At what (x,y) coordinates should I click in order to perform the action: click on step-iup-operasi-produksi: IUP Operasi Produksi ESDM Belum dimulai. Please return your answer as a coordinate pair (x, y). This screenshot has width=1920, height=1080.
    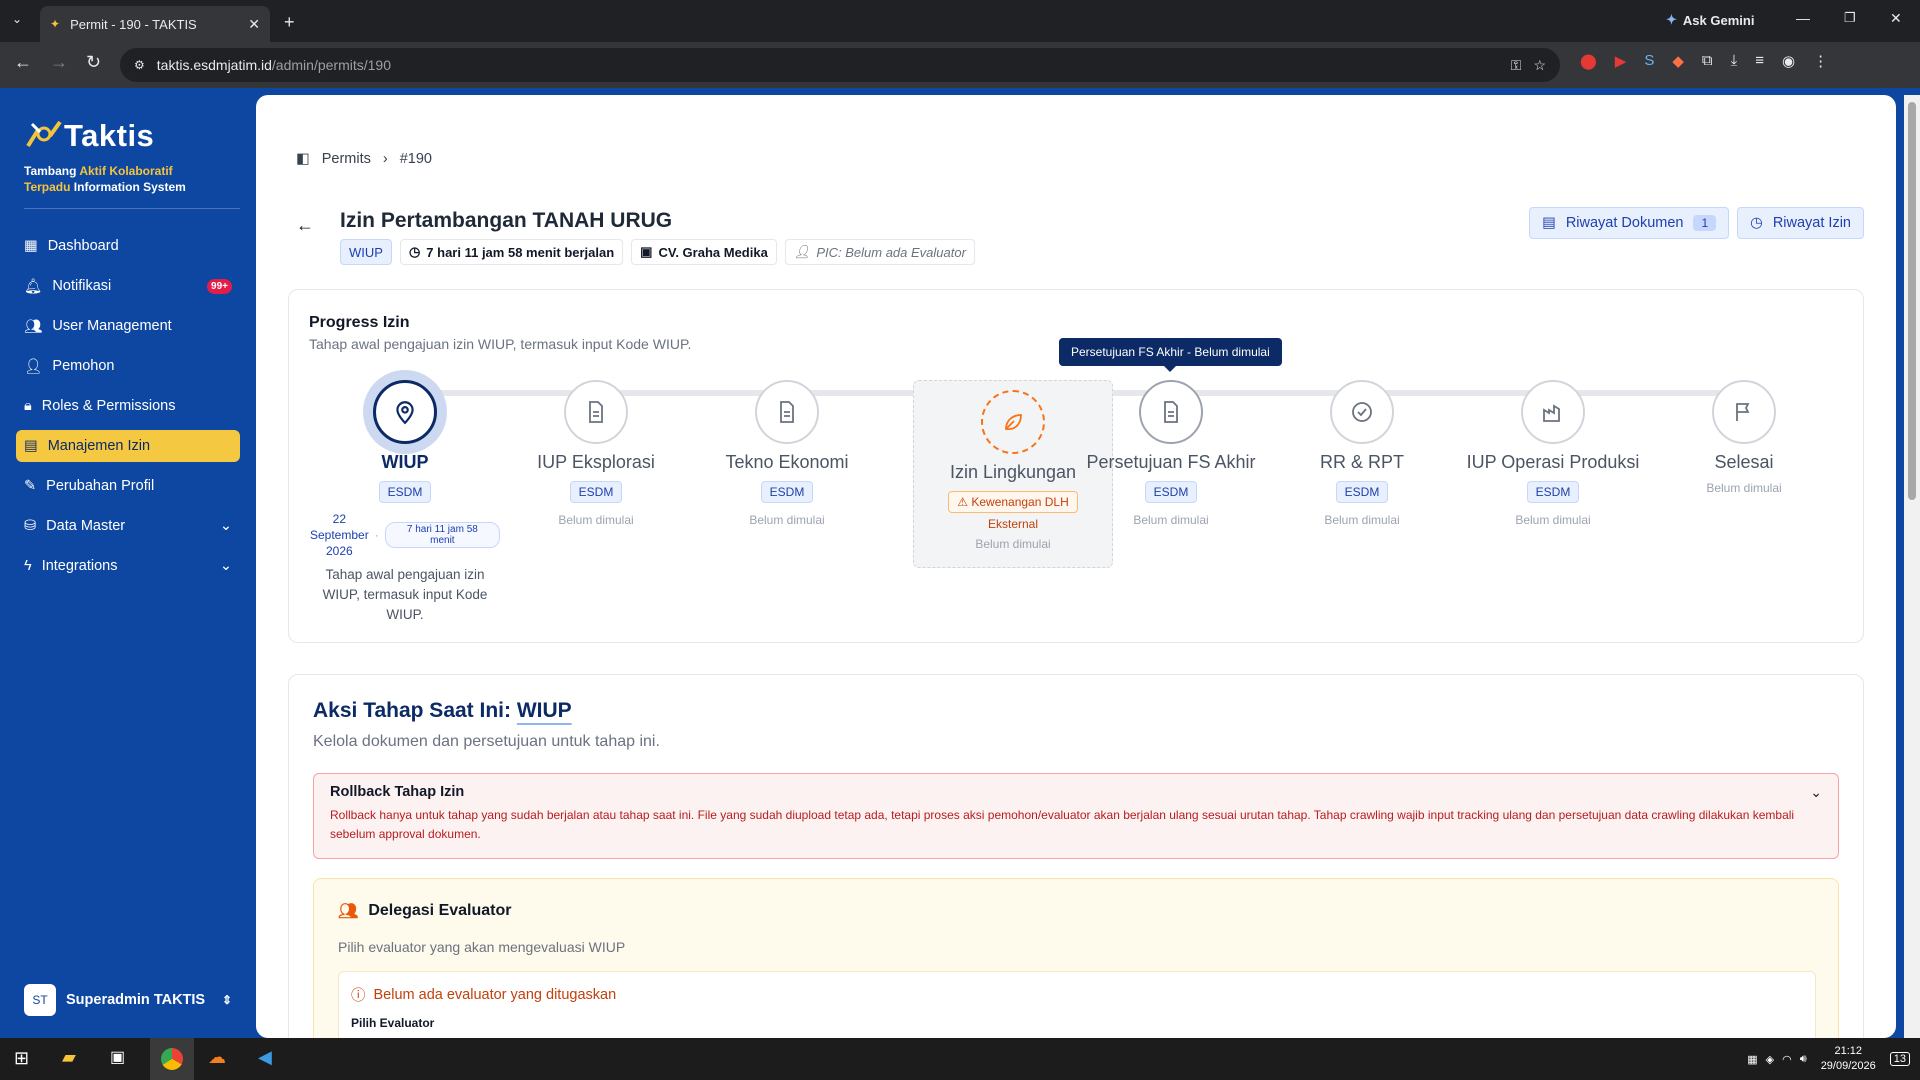
    Looking at the image, I should click on (1553, 453).